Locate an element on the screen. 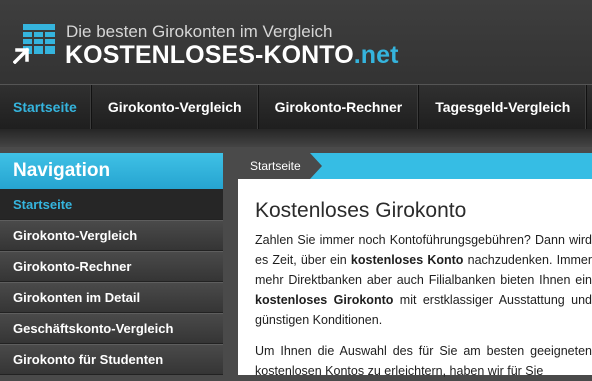 This screenshot has height=381, width=592. tab-girokonto-rechner: Girokonto-Rechner is located at coordinates (339, 107).